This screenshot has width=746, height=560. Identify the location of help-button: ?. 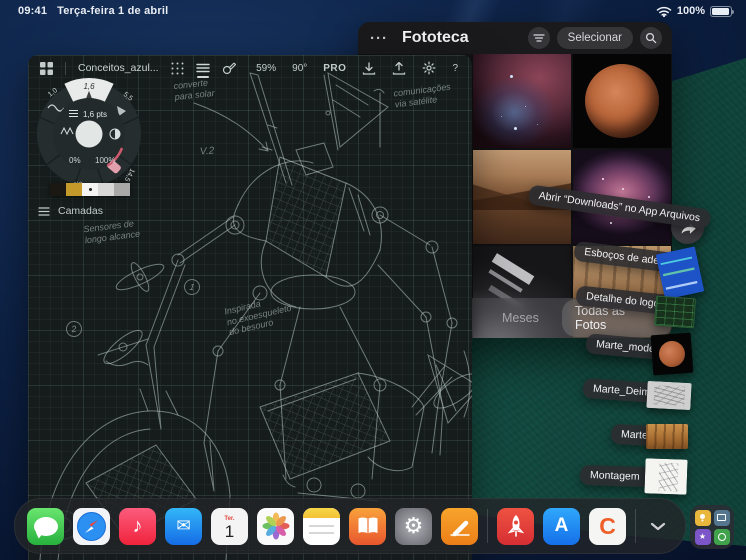
(455, 68).